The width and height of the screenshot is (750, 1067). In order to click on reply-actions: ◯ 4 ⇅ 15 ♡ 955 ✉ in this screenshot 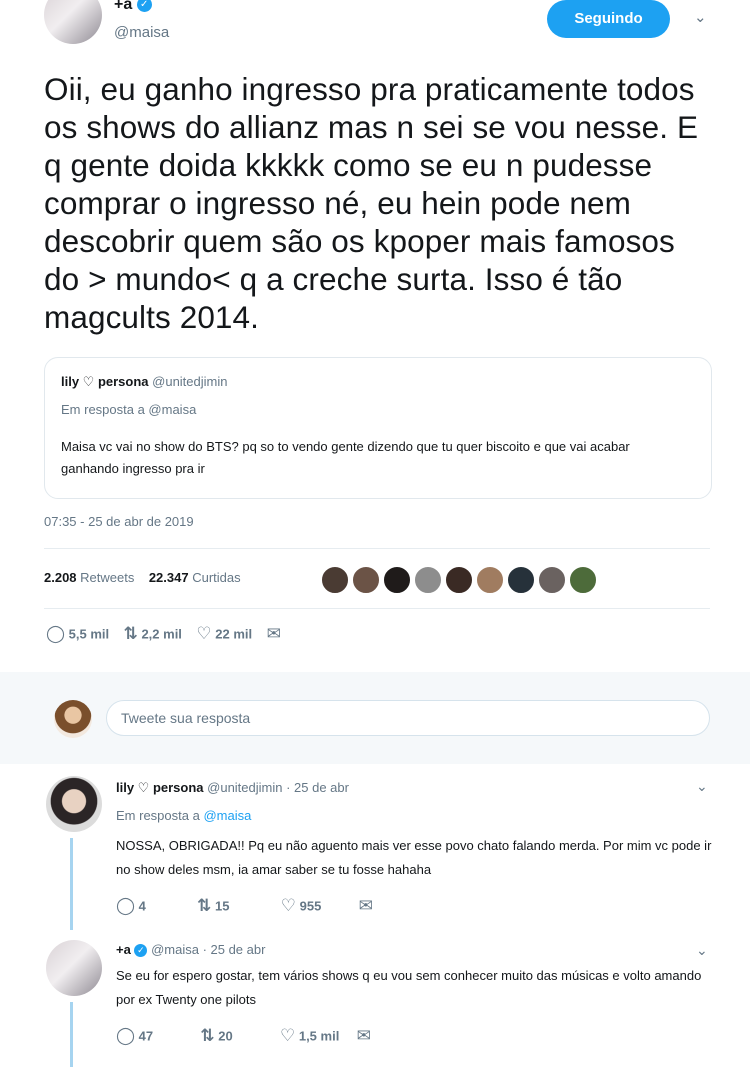, I will do `click(244, 906)`.